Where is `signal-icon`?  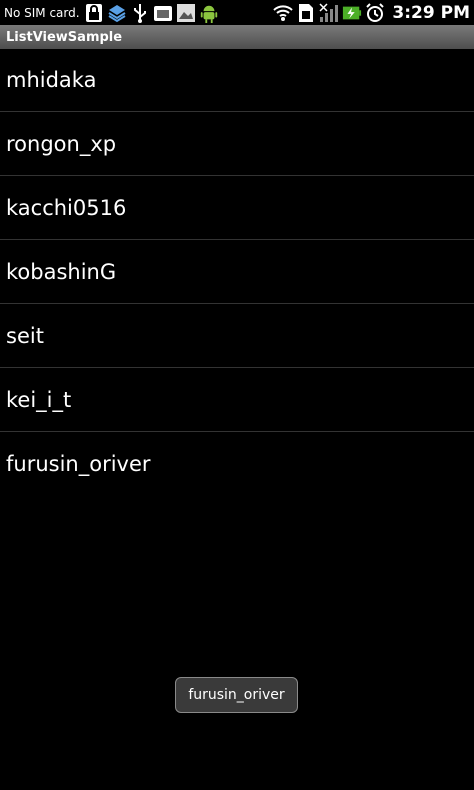
signal-icon is located at coordinates (329, 12).